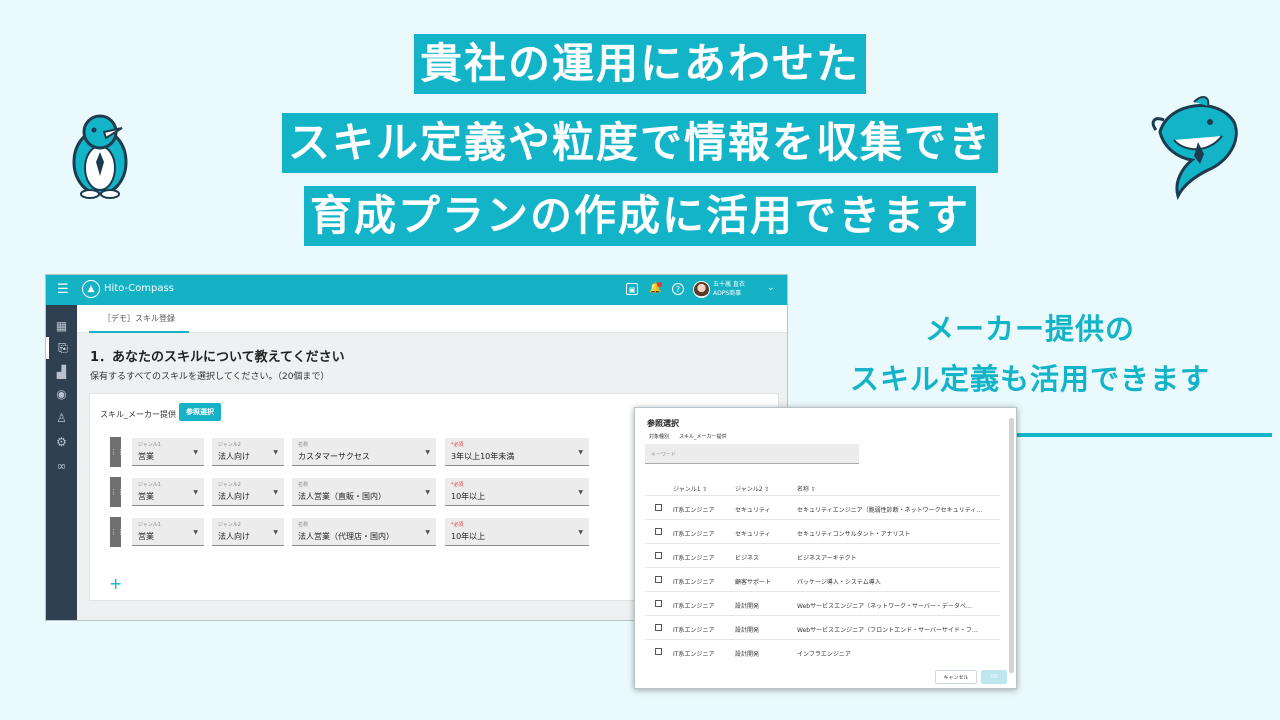  What do you see at coordinates (200, 412) in the screenshot?
I see `ref-select-button: 参照選択` at bounding box center [200, 412].